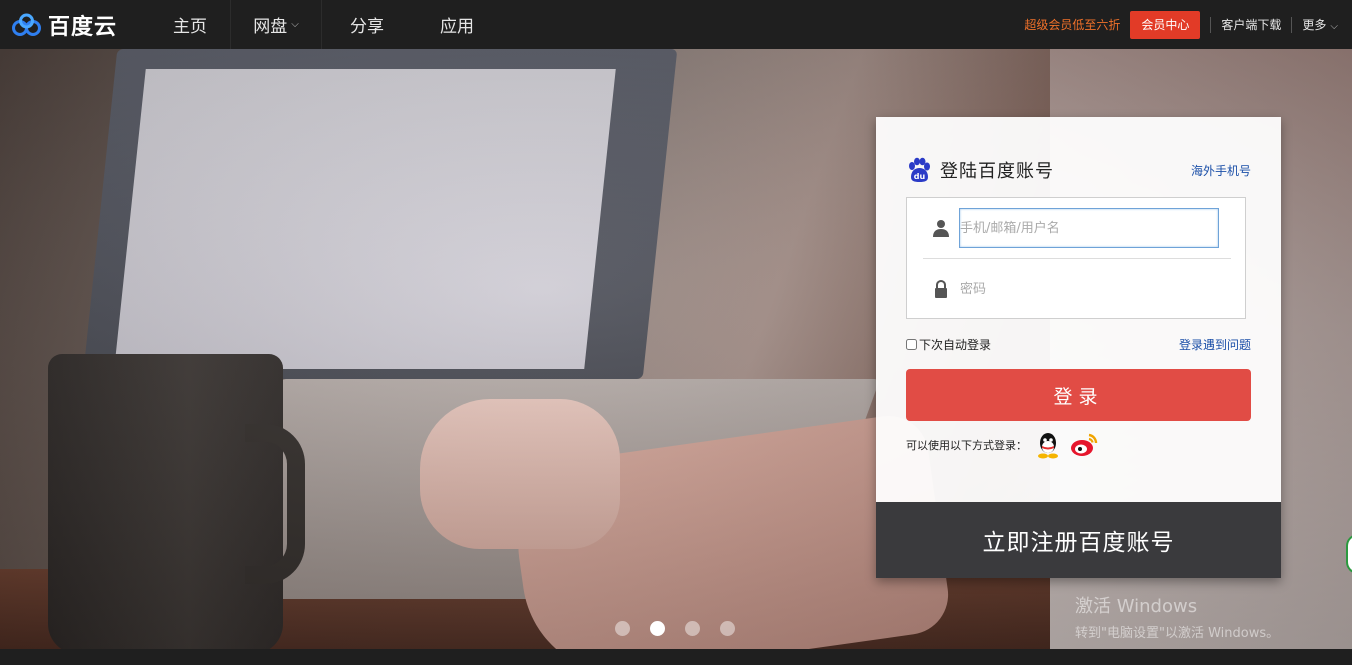  What do you see at coordinates (920, 176) in the screenshot?
I see `svg-text: du` at bounding box center [920, 176].